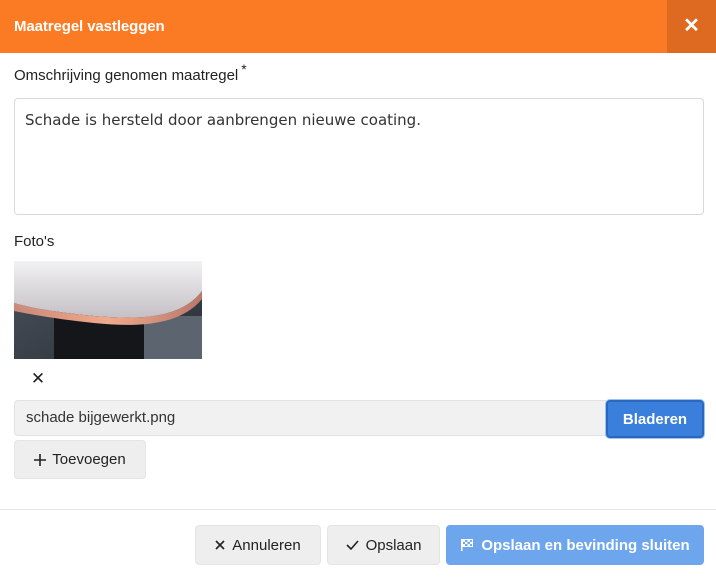 The width and height of the screenshot is (716, 578). I want to click on dialog-title: Maatregel vastleggen, so click(89, 26).